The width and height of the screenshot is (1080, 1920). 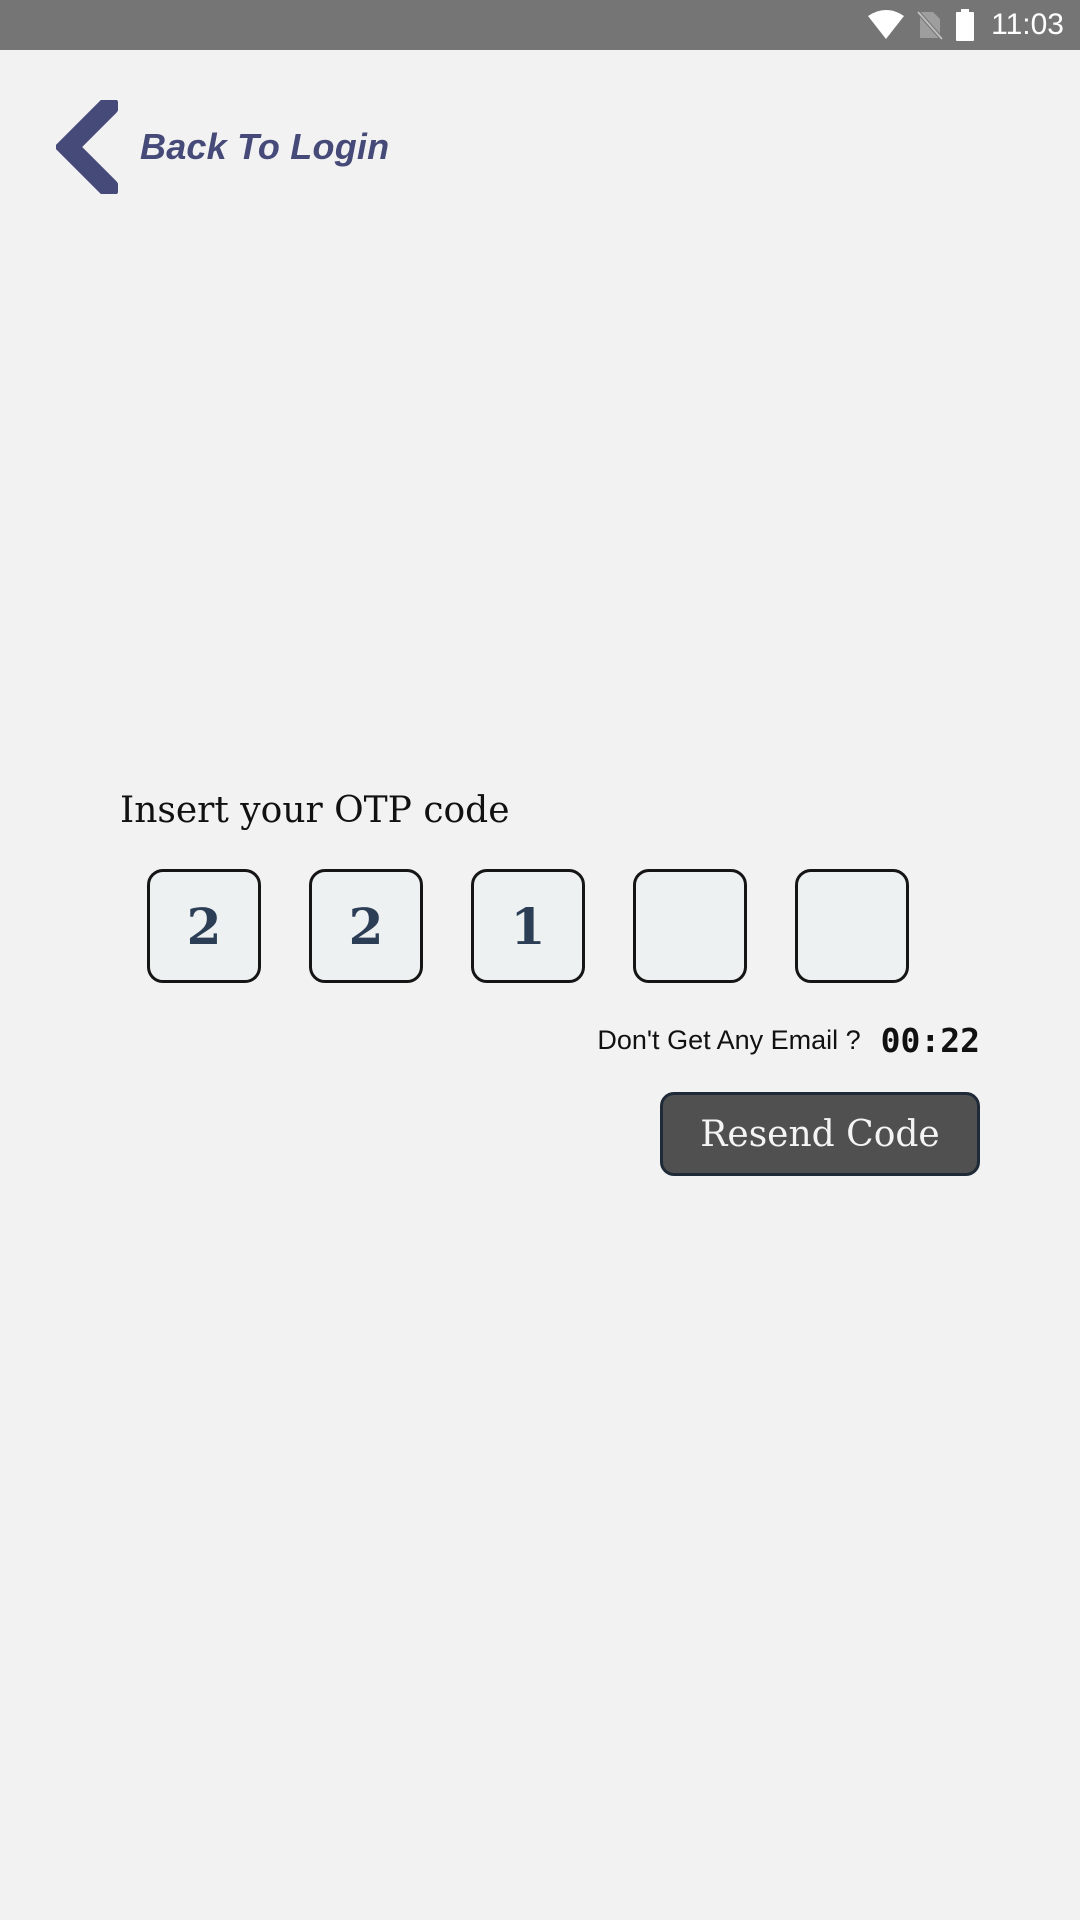 I want to click on resend-info: Don't Get Any Email ? 00:22, so click(x=788, y=1040).